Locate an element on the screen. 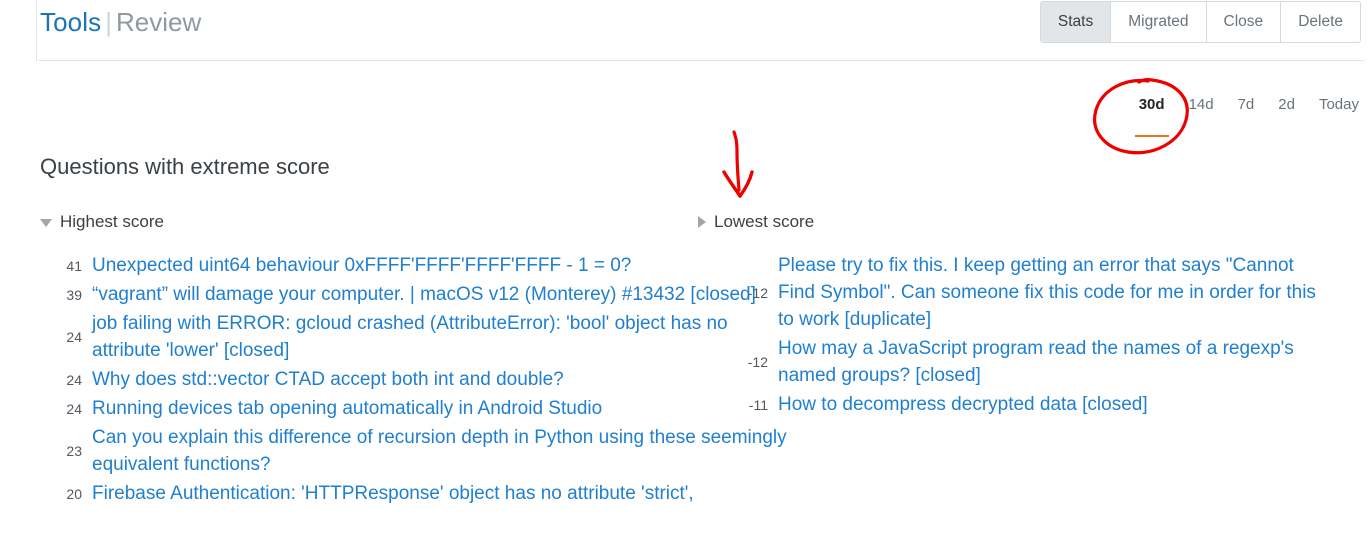 This screenshot has width=1369, height=554. annotation-arrow-to-lowest-score is located at coordinates (738, 164).